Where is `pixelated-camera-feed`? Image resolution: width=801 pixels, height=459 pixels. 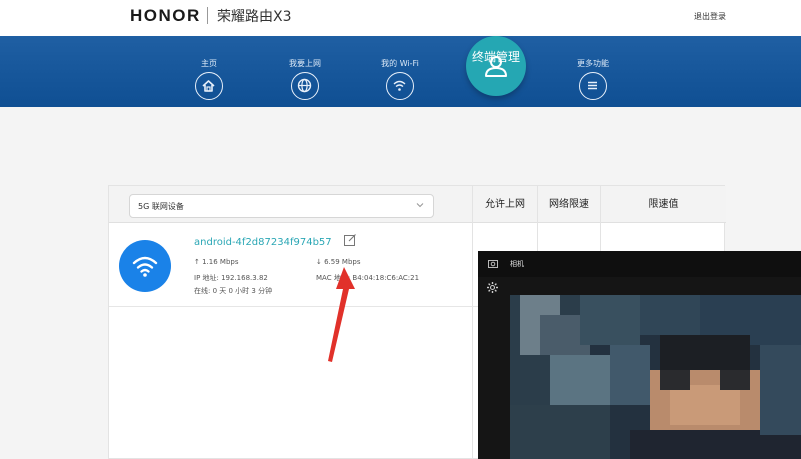
pixelated-camera-feed is located at coordinates (655, 377).